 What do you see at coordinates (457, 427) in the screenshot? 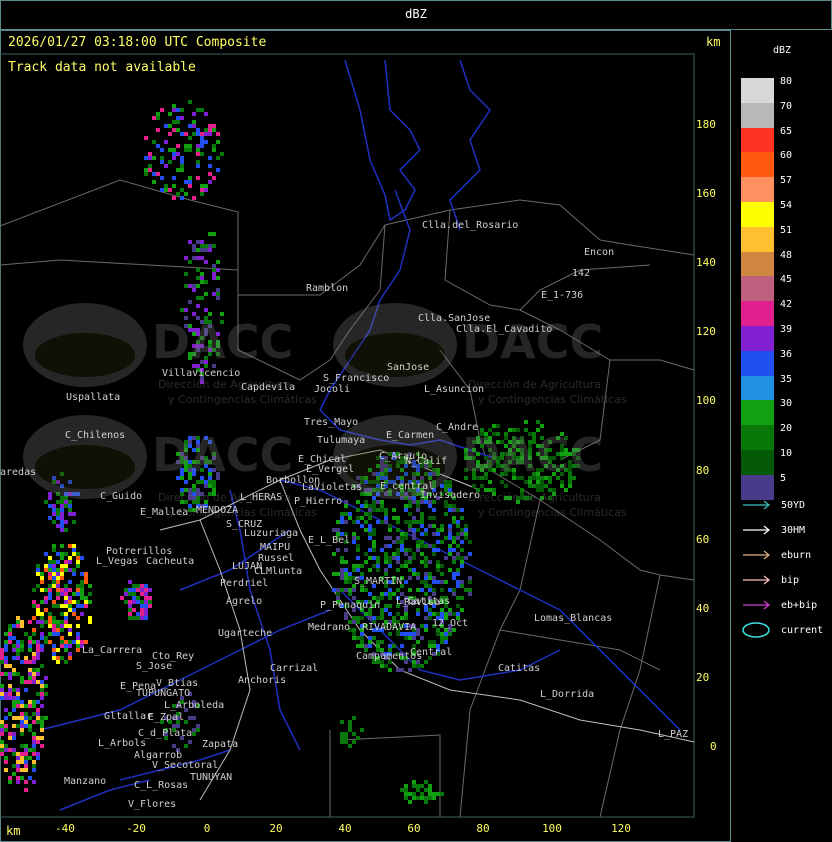
I see `place-label: C_Andre` at bounding box center [457, 427].